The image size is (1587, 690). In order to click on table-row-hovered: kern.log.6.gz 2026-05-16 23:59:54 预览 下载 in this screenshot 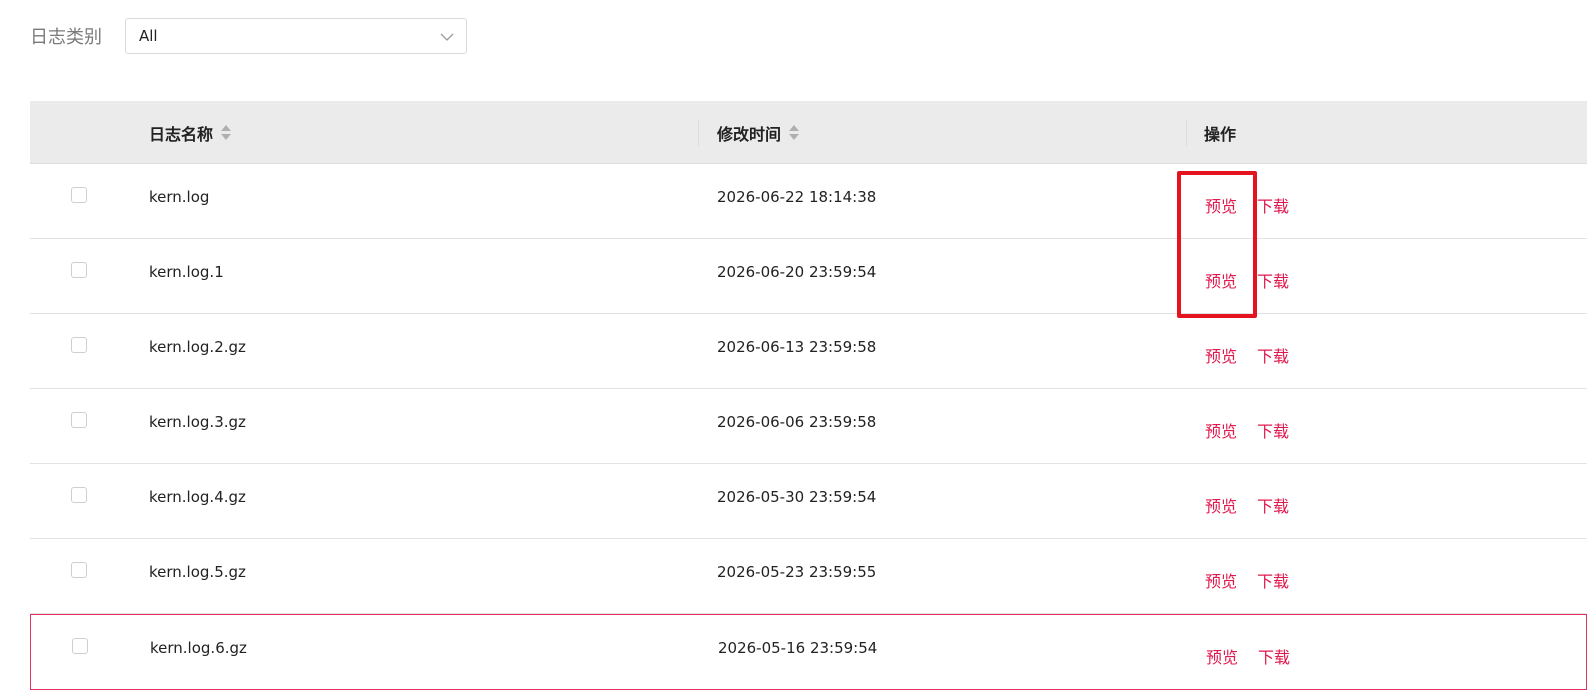, I will do `click(808, 652)`.